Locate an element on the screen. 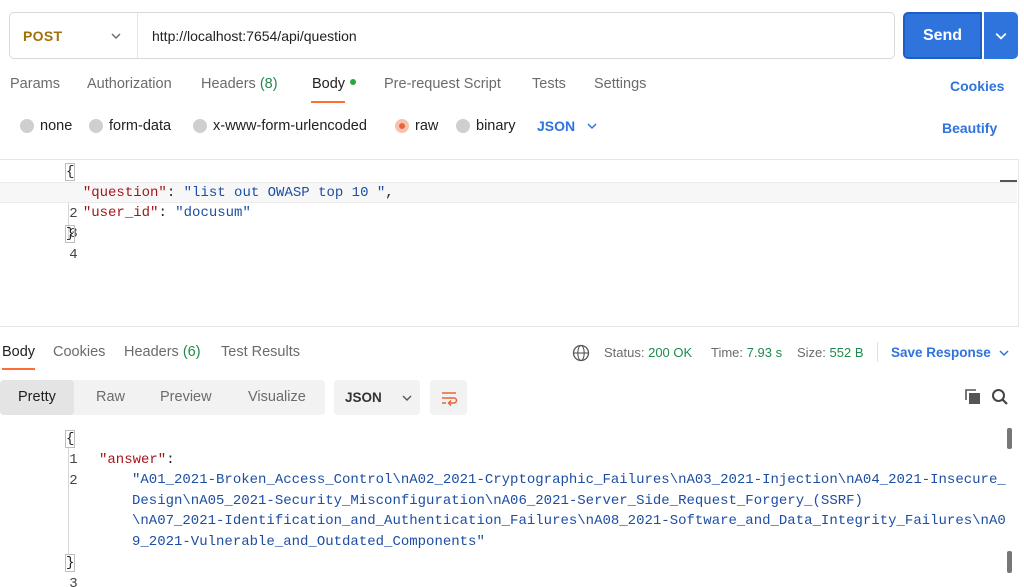 This screenshot has height=587, width=1024. wrap-lines-button is located at coordinates (448, 397).